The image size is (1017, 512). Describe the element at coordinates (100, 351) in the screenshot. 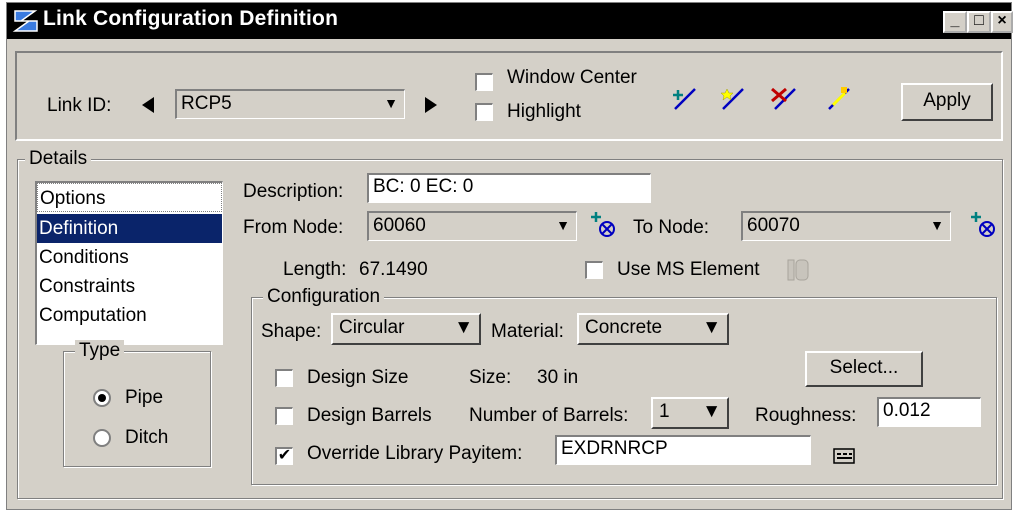

I see `type-legend: Type` at that location.